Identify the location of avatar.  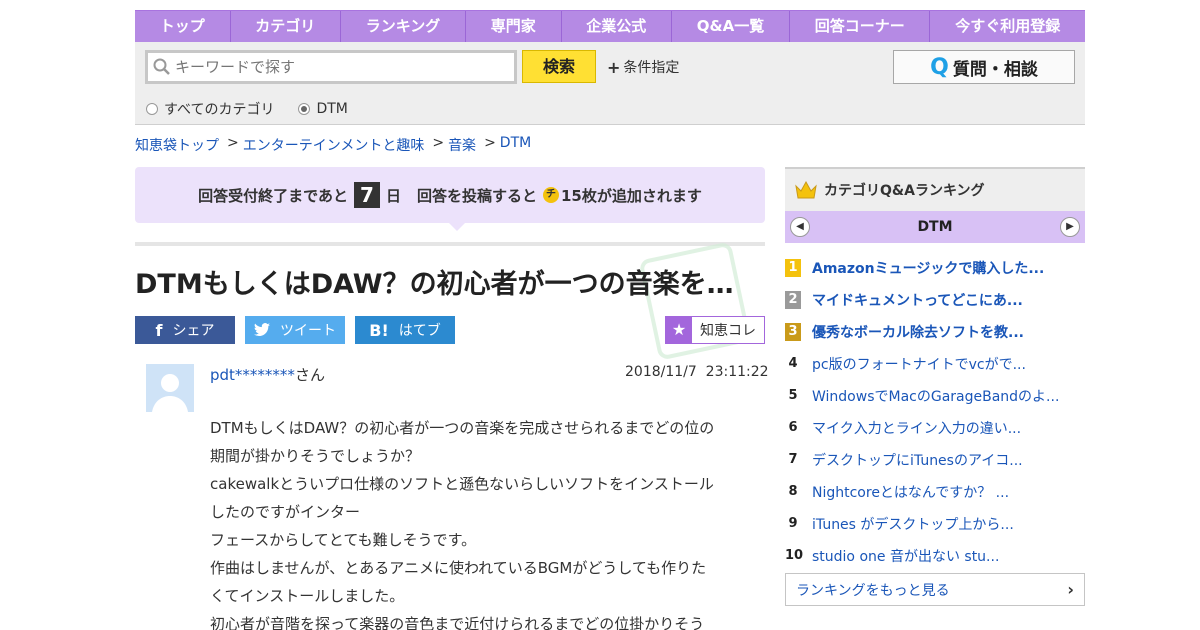
(170, 388).